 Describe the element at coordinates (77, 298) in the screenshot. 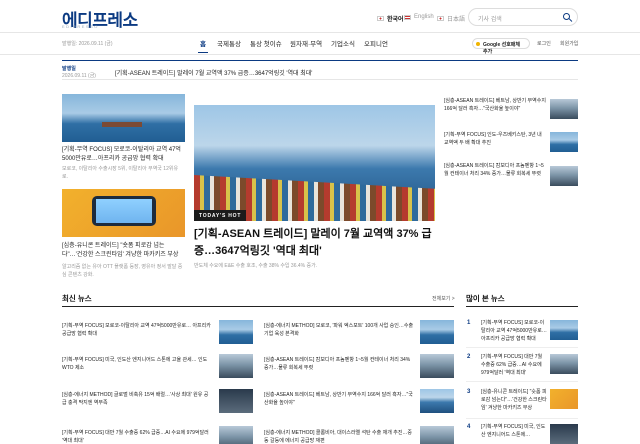

I see `latest-news-heading: 최신 뉴스` at that location.